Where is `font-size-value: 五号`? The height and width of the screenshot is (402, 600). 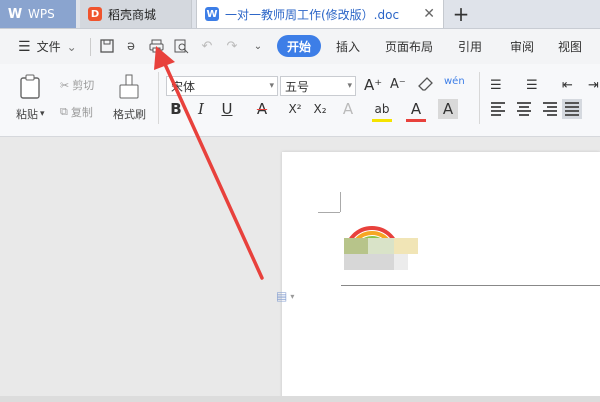 font-size-value: 五号 is located at coordinates (297, 86).